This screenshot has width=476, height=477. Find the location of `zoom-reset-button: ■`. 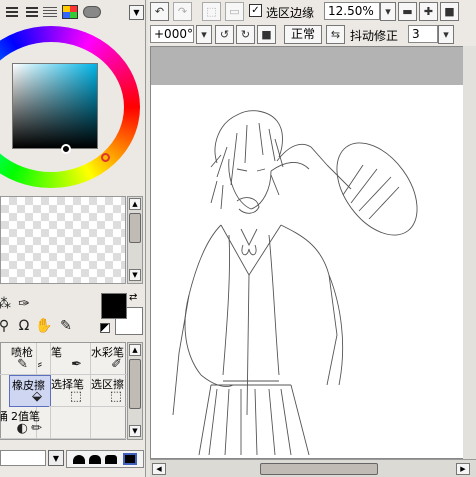

zoom-reset-button: ■ is located at coordinates (449, 11).